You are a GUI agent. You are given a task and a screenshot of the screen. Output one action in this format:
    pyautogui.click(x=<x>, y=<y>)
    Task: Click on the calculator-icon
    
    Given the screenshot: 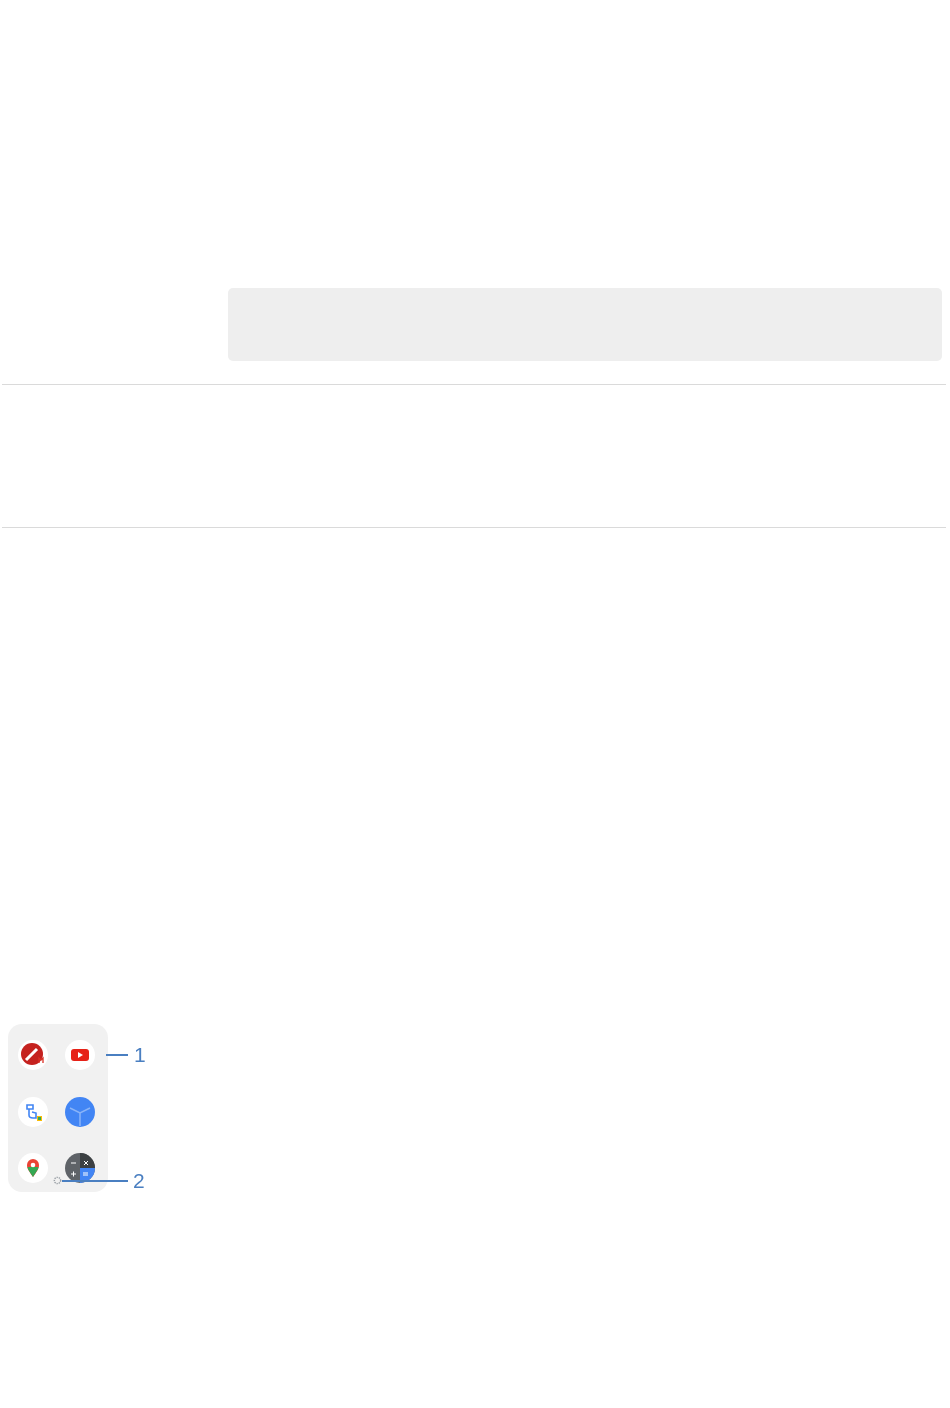 What is the action you would take?
    pyautogui.click(x=80, y=1168)
    